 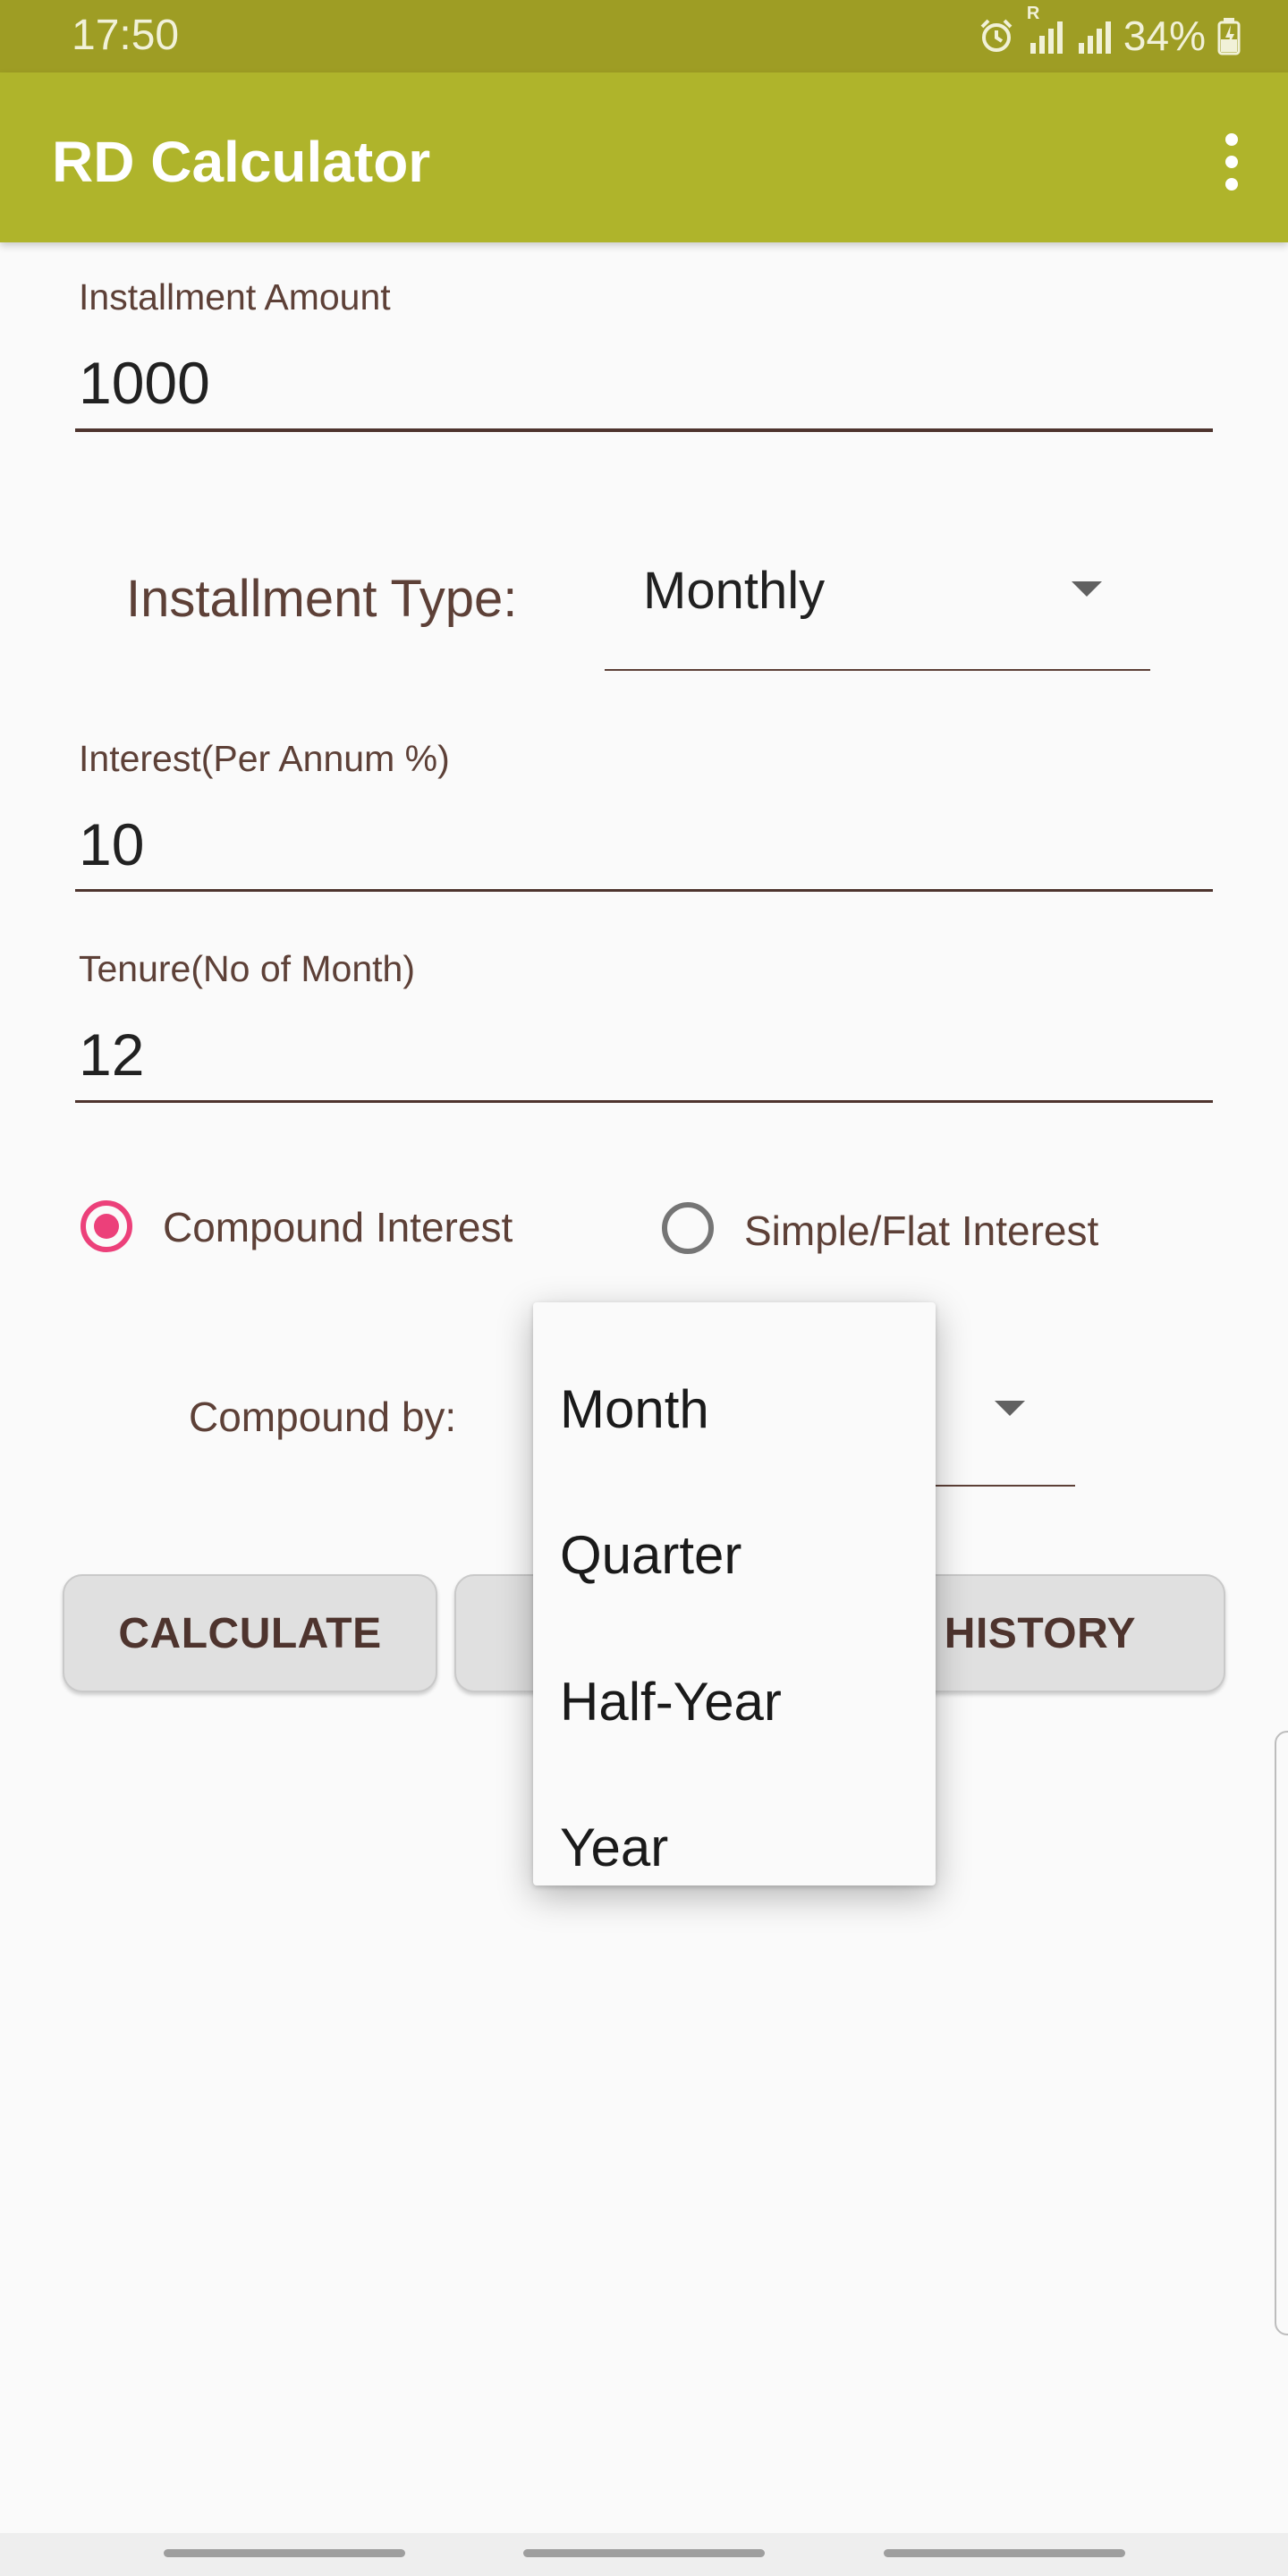 I want to click on compound-interest-label: Compound Interest, so click(x=338, y=1227).